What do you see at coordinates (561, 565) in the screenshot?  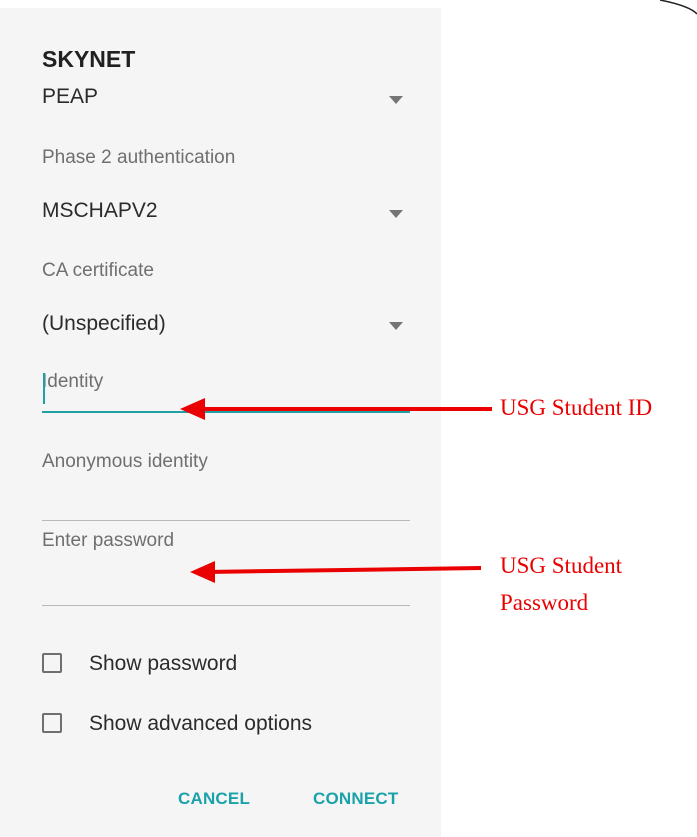 I see `password-annotation-line1: USG Student` at bounding box center [561, 565].